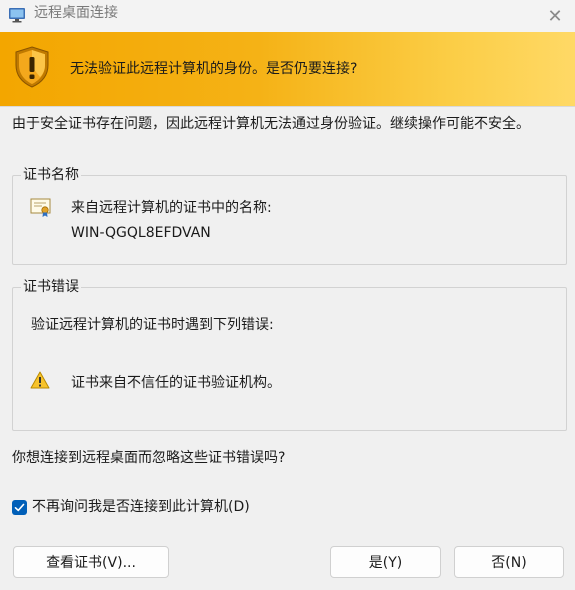  What do you see at coordinates (176, 383) in the screenshot?
I see `certificate-error-item: 证书来自不信任的证书验证机构。` at bounding box center [176, 383].